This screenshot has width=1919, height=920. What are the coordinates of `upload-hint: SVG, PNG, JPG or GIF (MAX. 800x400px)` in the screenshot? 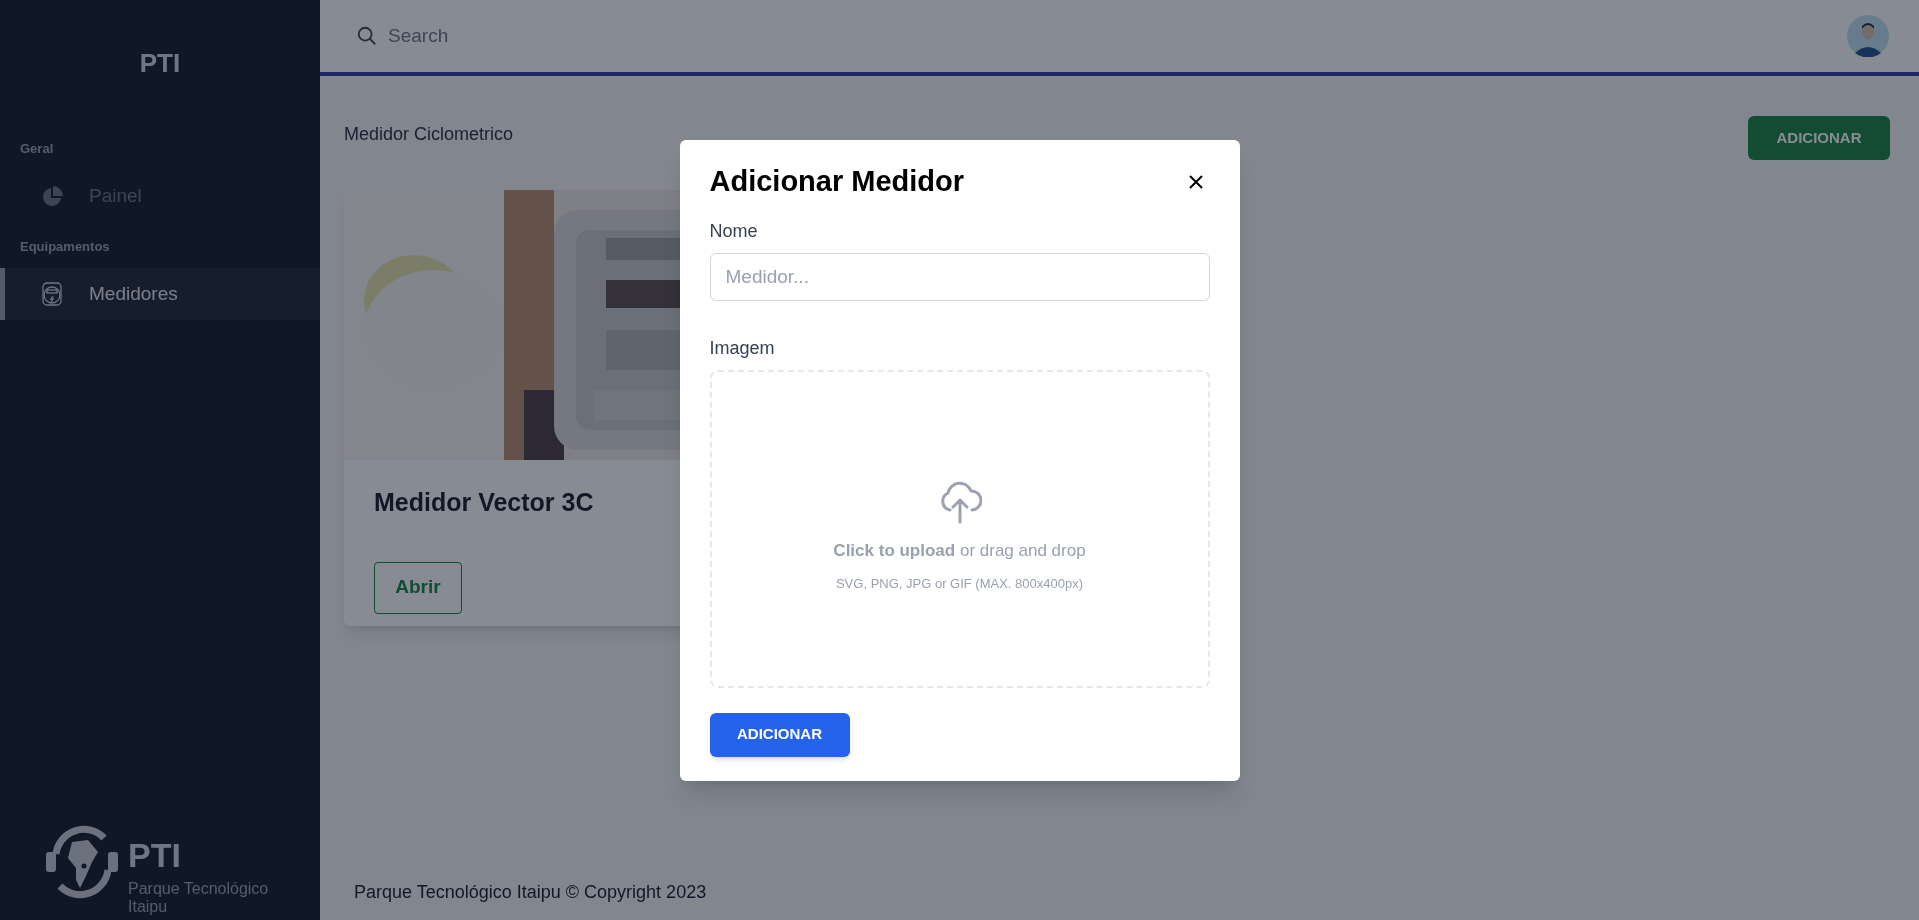 It's located at (959, 583).